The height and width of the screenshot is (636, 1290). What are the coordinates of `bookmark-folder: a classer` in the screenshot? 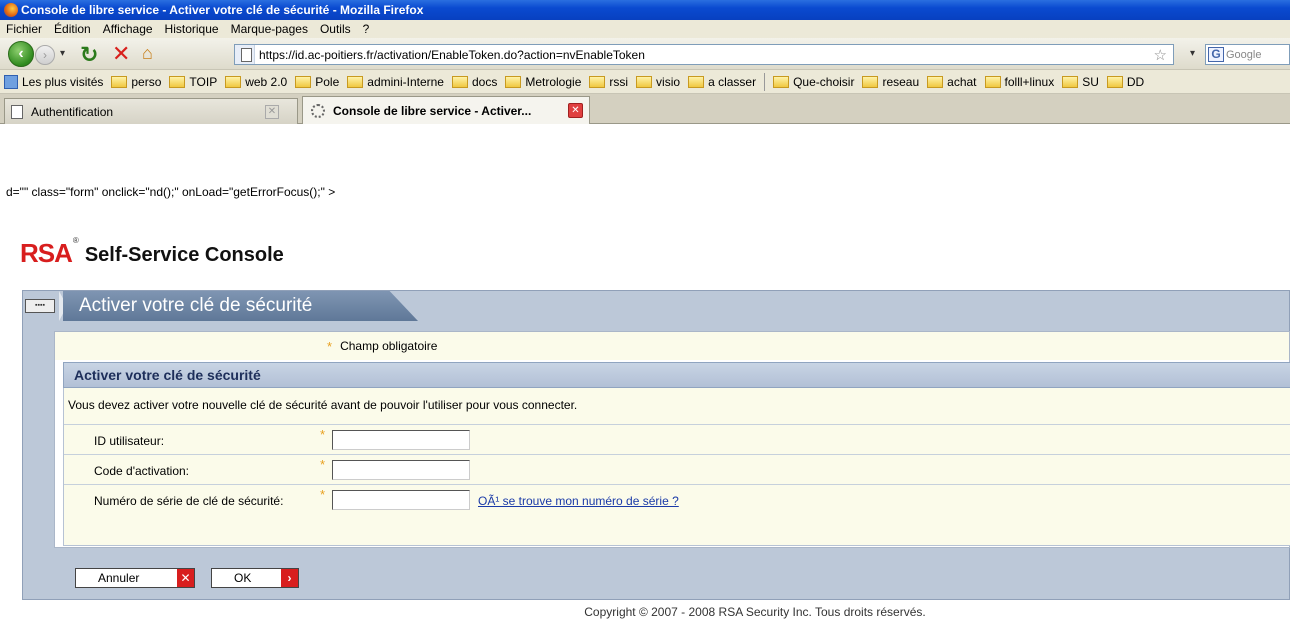 It's located at (722, 82).